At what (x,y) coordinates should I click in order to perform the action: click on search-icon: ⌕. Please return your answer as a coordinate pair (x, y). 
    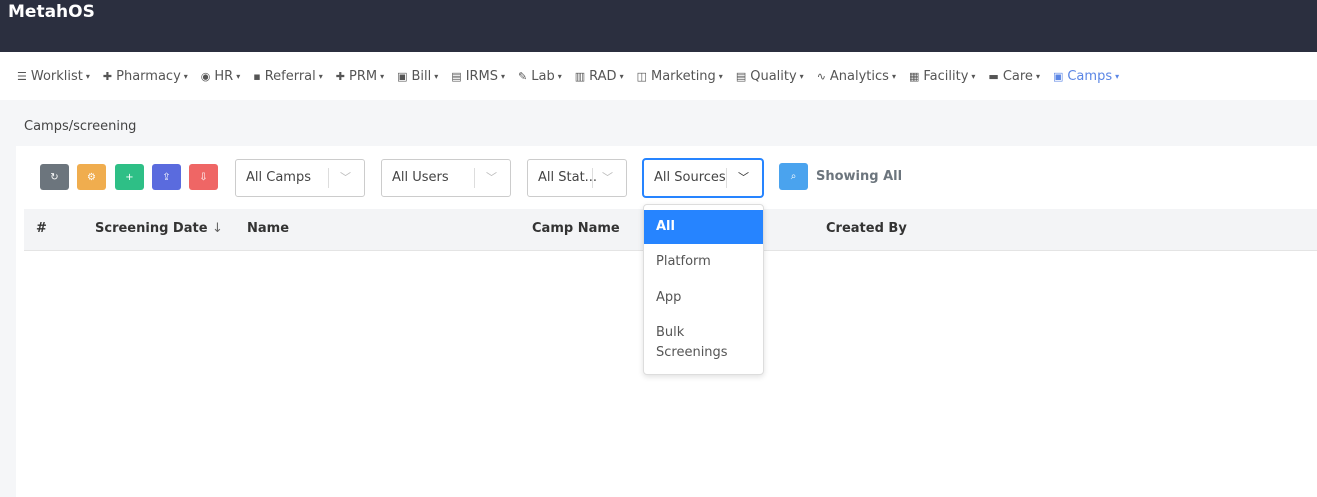
    Looking at the image, I should click on (793, 176).